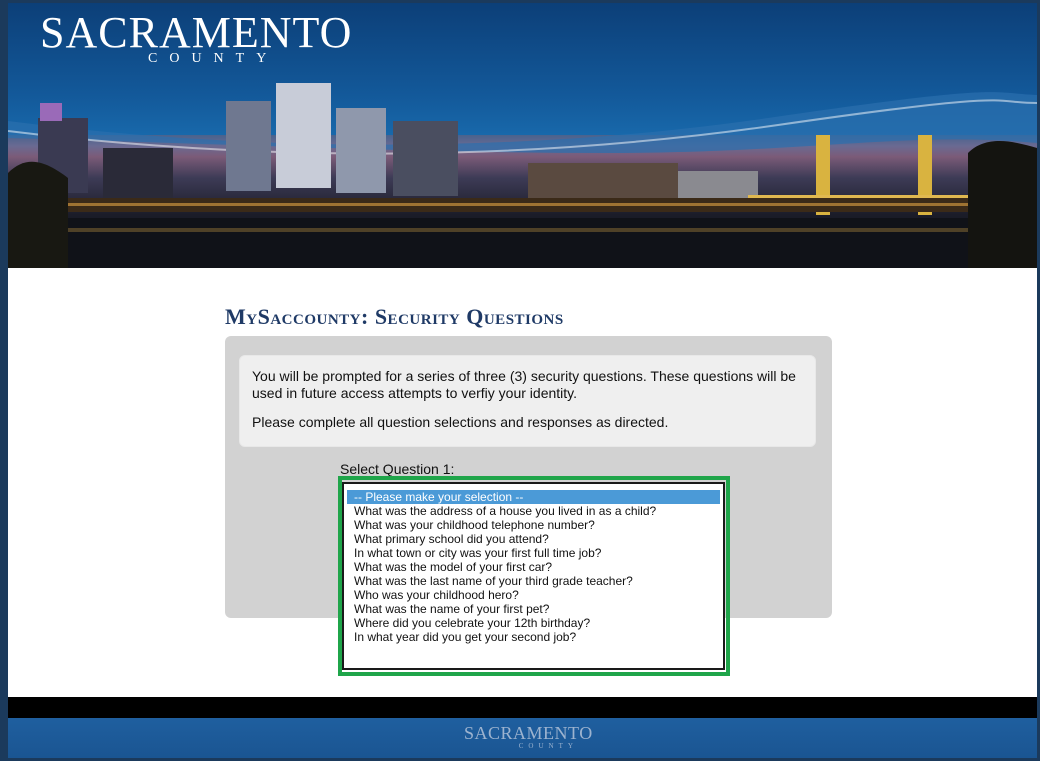  What do you see at coordinates (196, 32) in the screenshot?
I see `logo-main-text: SACRAMENTO` at bounding box center [196, 32].